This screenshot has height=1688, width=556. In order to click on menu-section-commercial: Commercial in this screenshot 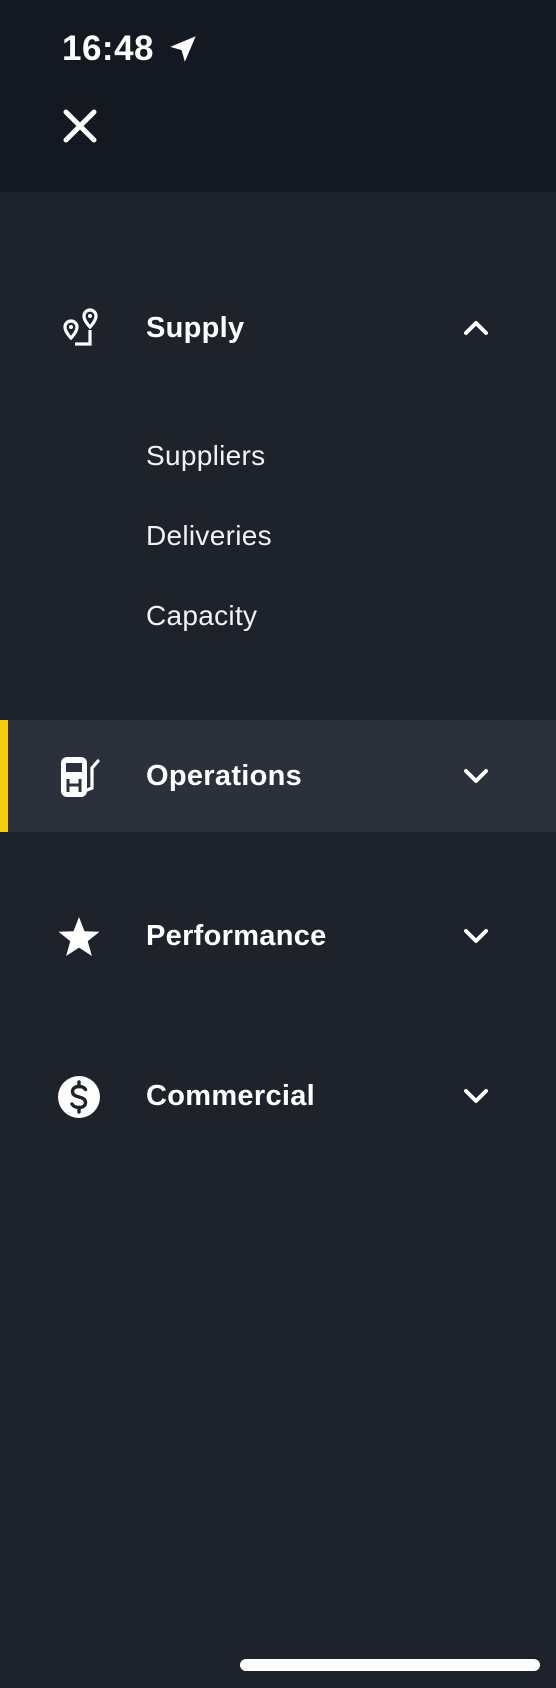, I will do `click(278, 1096)`.